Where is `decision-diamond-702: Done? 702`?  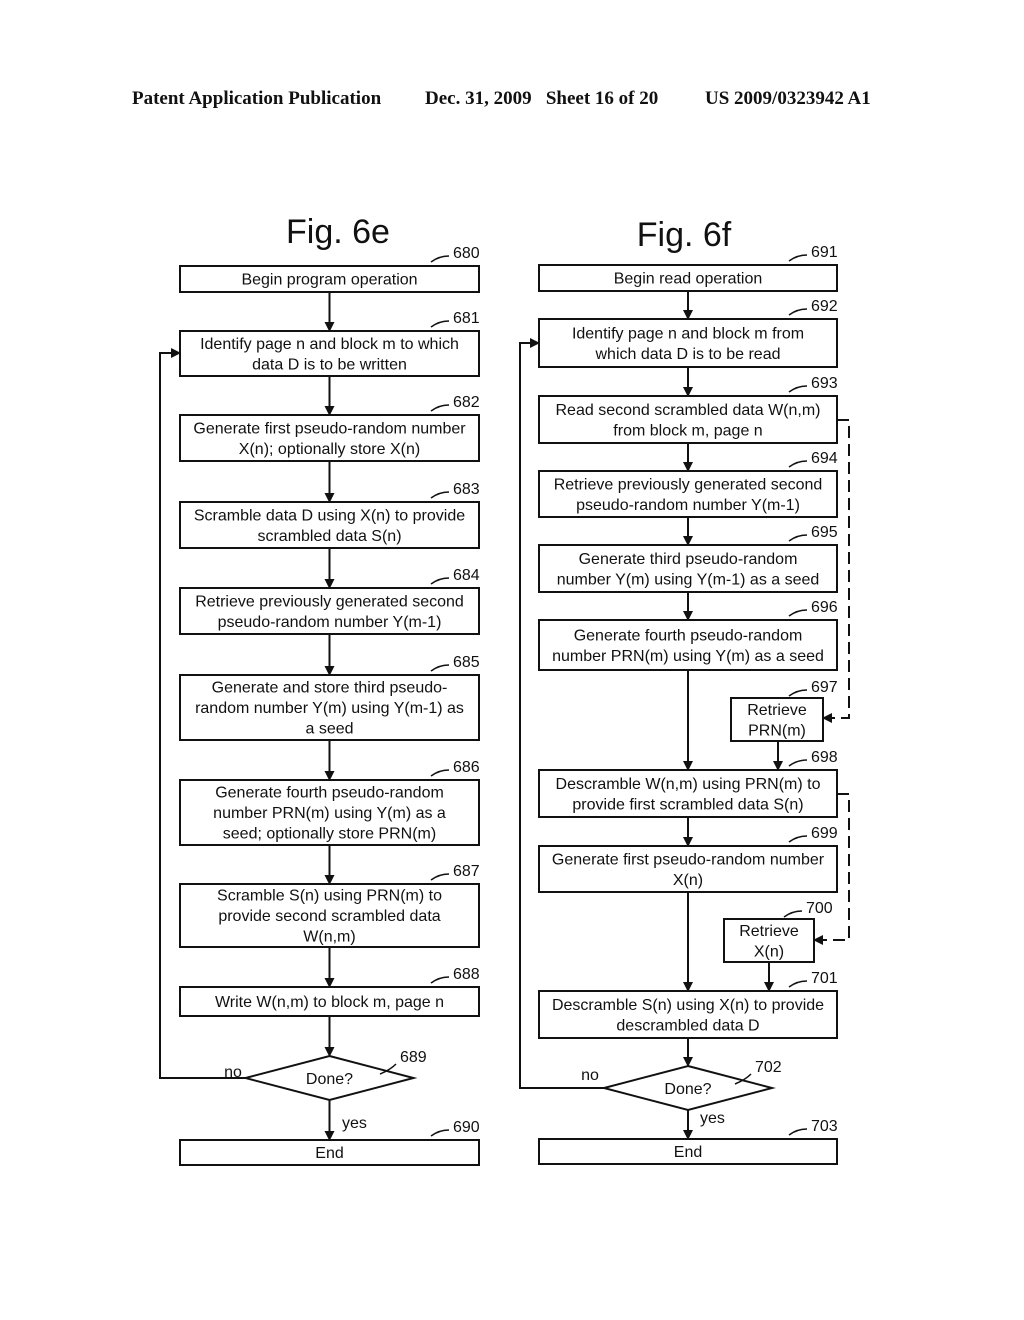 decision-diamond-702: Done? 702 is located at coordinates (691, 1085).